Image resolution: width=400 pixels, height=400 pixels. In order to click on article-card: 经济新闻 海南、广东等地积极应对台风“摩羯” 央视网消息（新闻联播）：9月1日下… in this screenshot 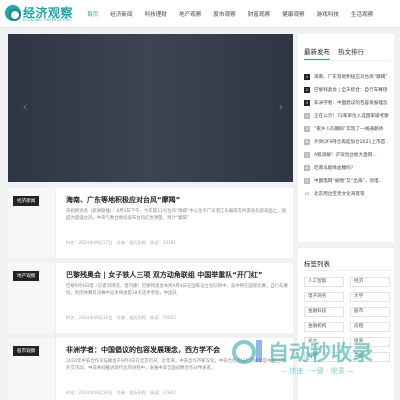, I will do `click(150, 223)`.